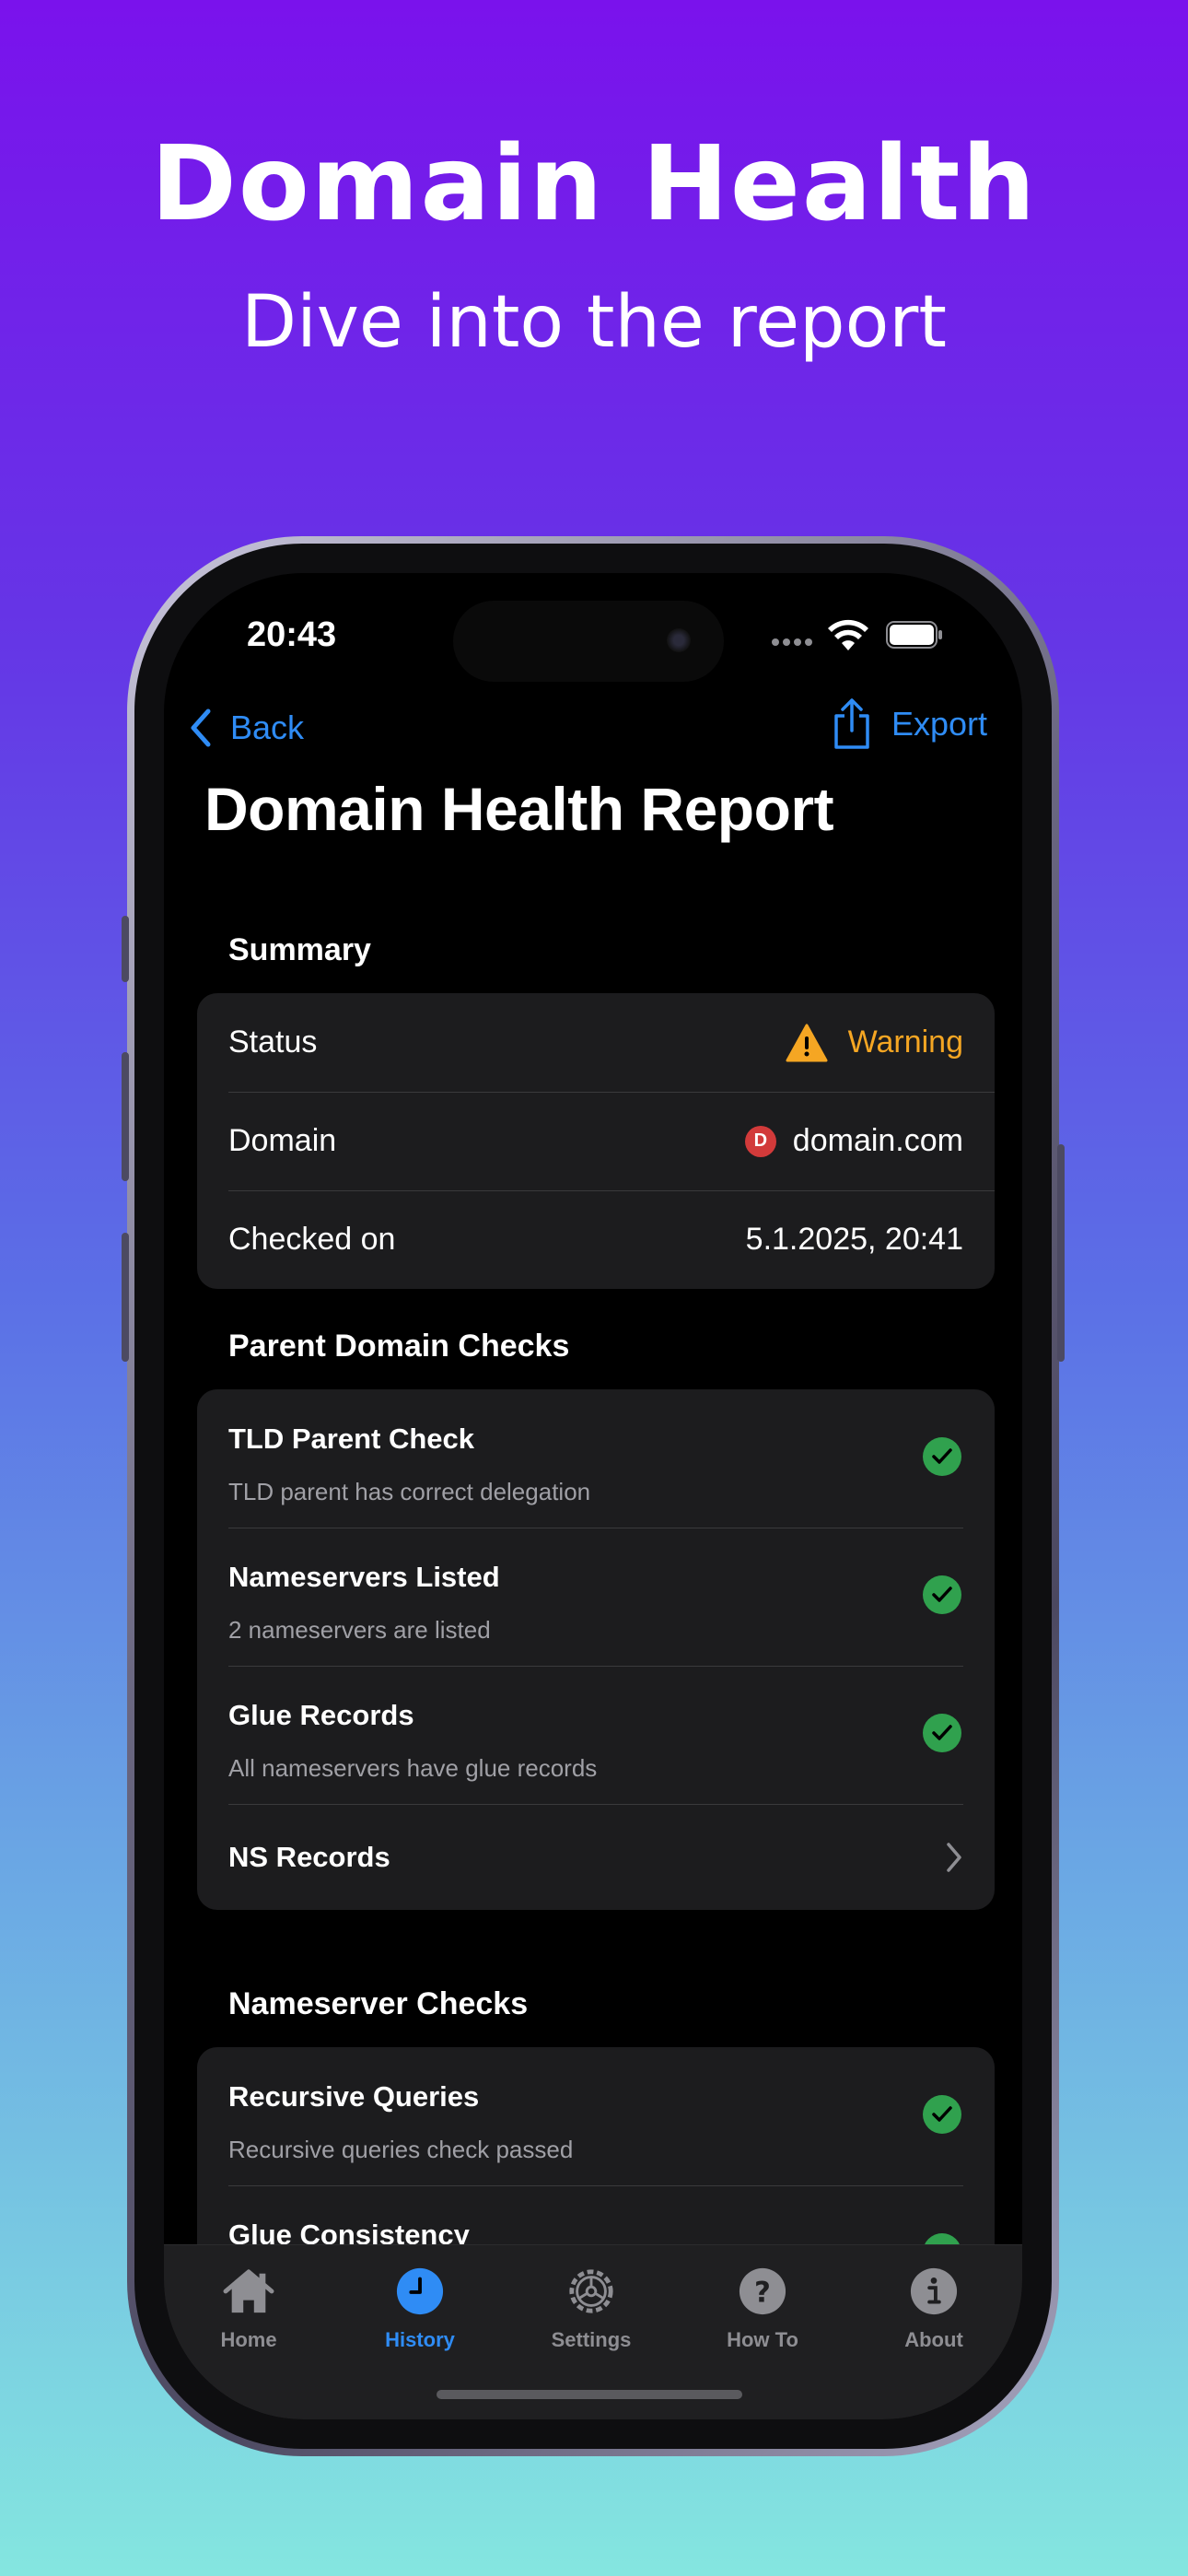 This screenshot has height=2576, width=1188. I want to click on dynamic-island, so click(588, 641).